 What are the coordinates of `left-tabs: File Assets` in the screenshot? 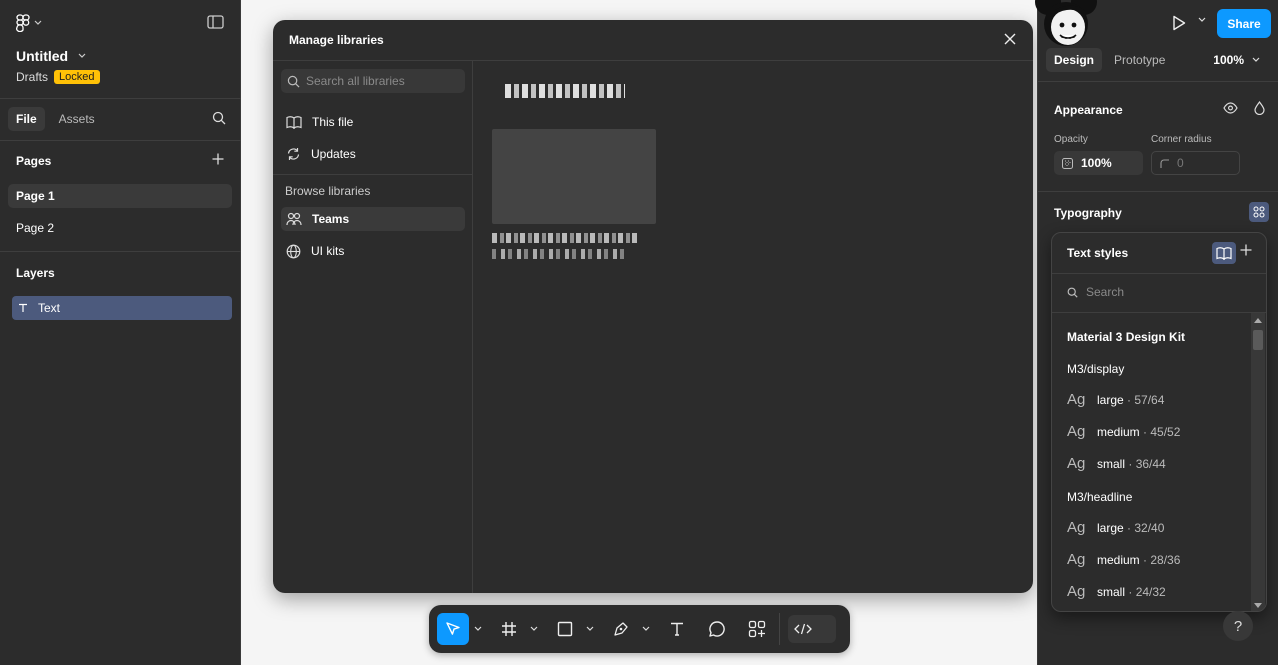 It's located at (55, 119).